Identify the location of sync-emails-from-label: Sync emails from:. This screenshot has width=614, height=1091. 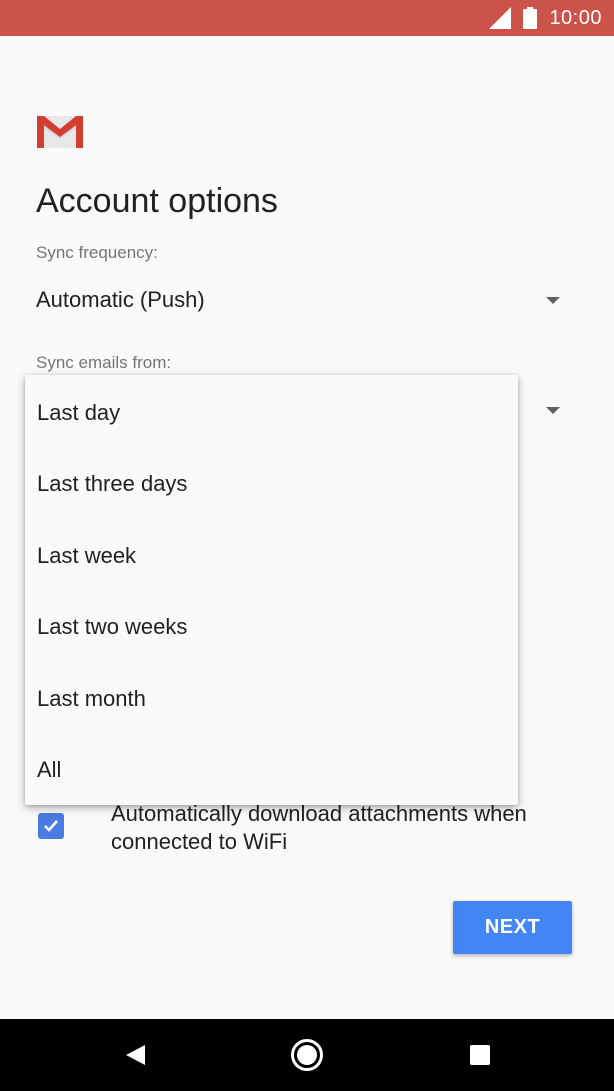
(104, 362).